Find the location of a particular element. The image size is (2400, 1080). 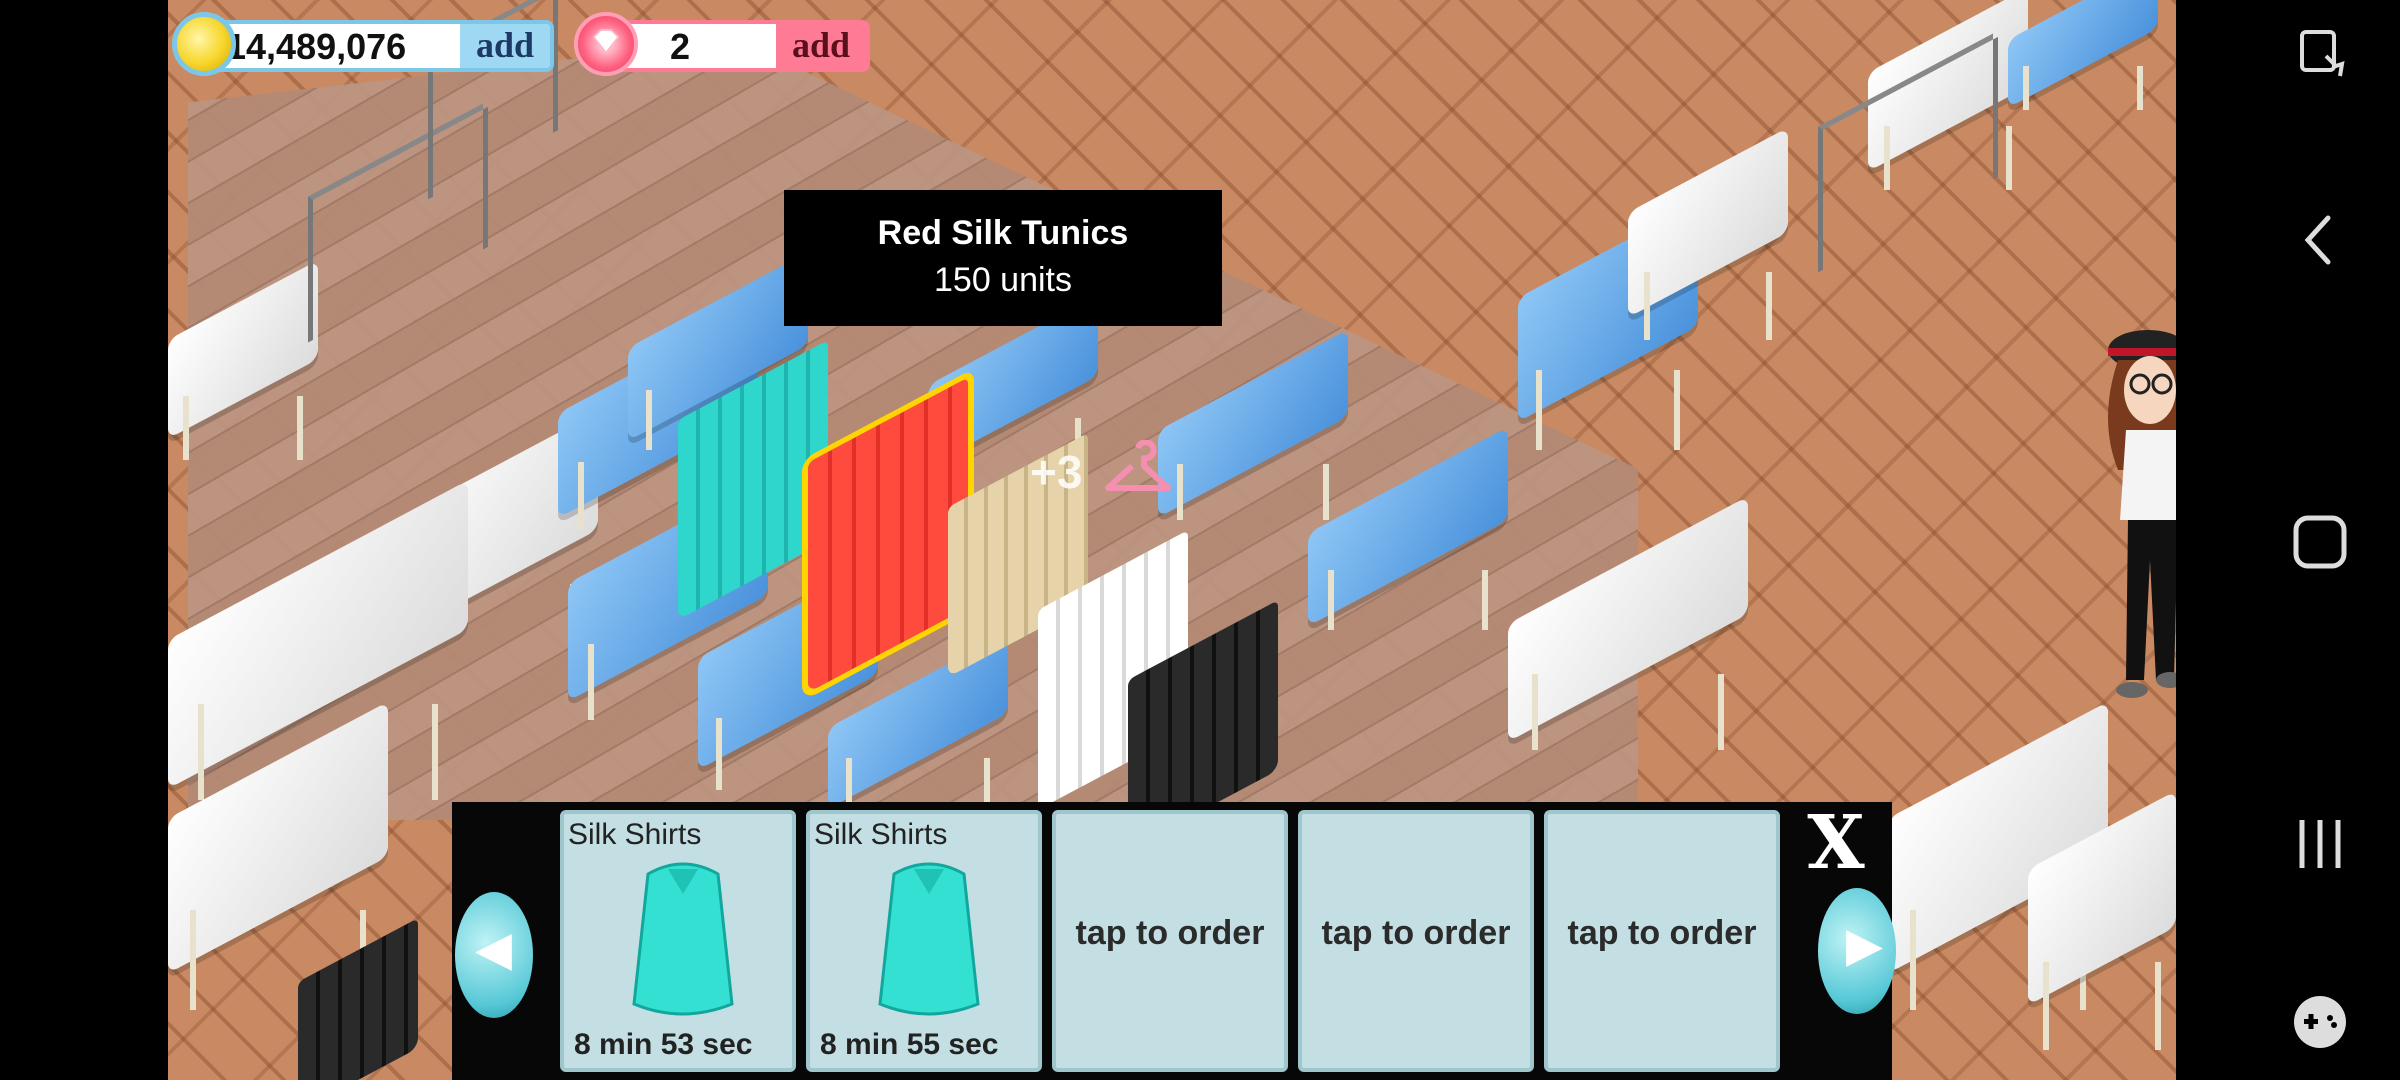

slot-timer: 8 min 55 sec is located at coordinates (909, 1044).